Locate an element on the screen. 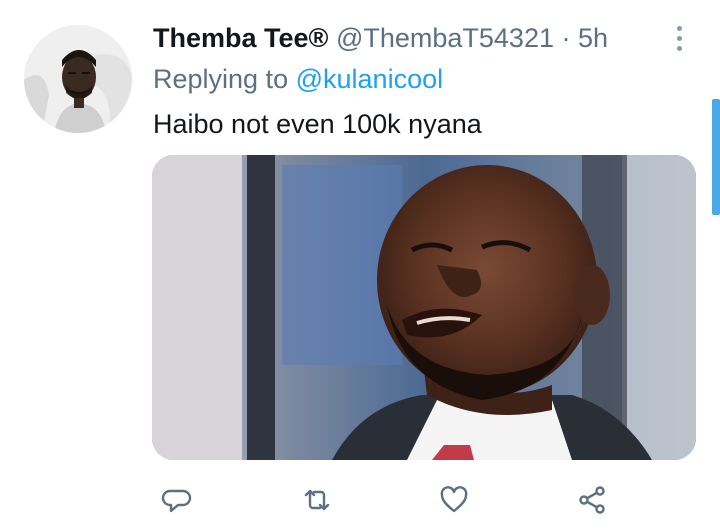  share-icon is located at coordinates (592, 500).